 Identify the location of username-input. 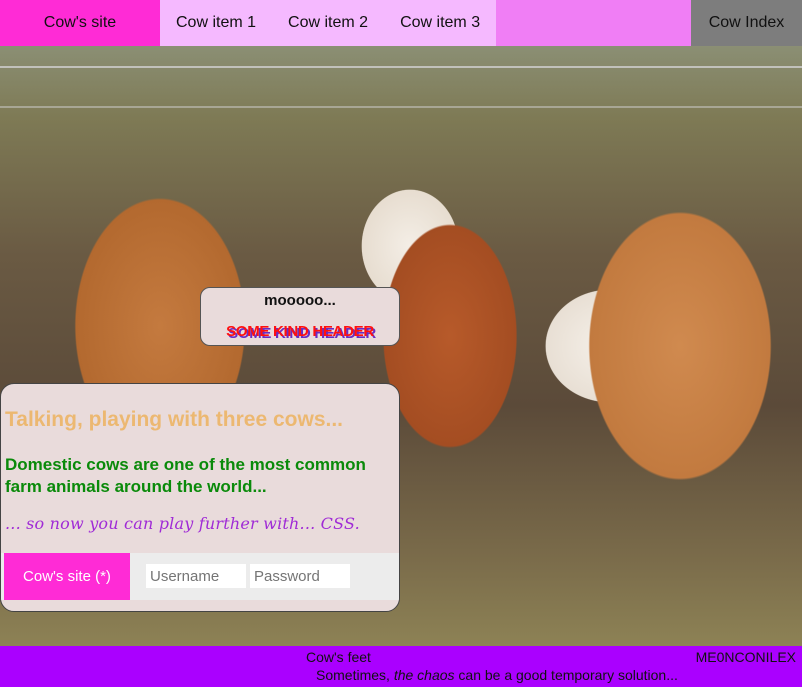
(196, 576).